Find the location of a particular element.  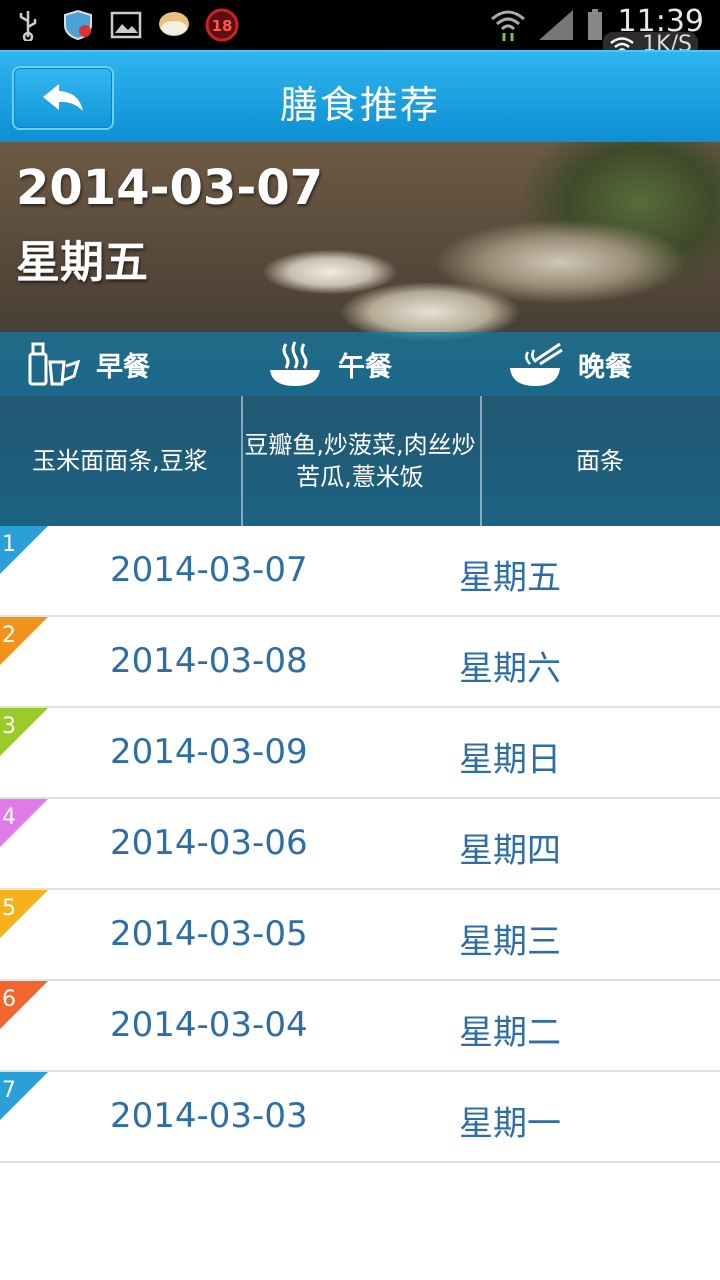

breakfast-icon is located at coordinates (54, 364).